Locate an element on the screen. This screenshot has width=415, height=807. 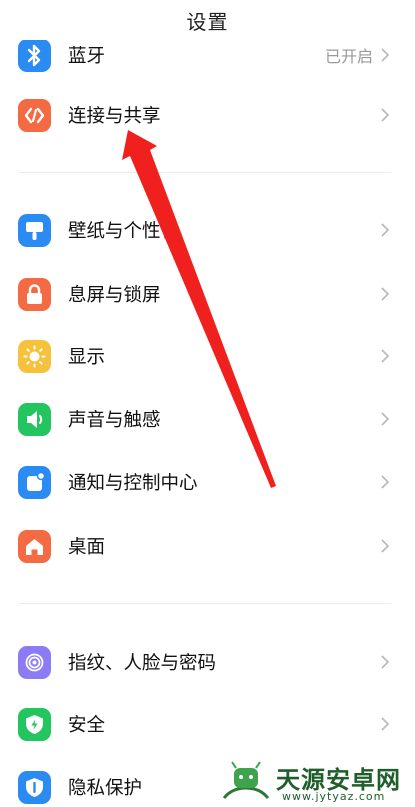
connection-share-icon is located at coordinates (34, 115).